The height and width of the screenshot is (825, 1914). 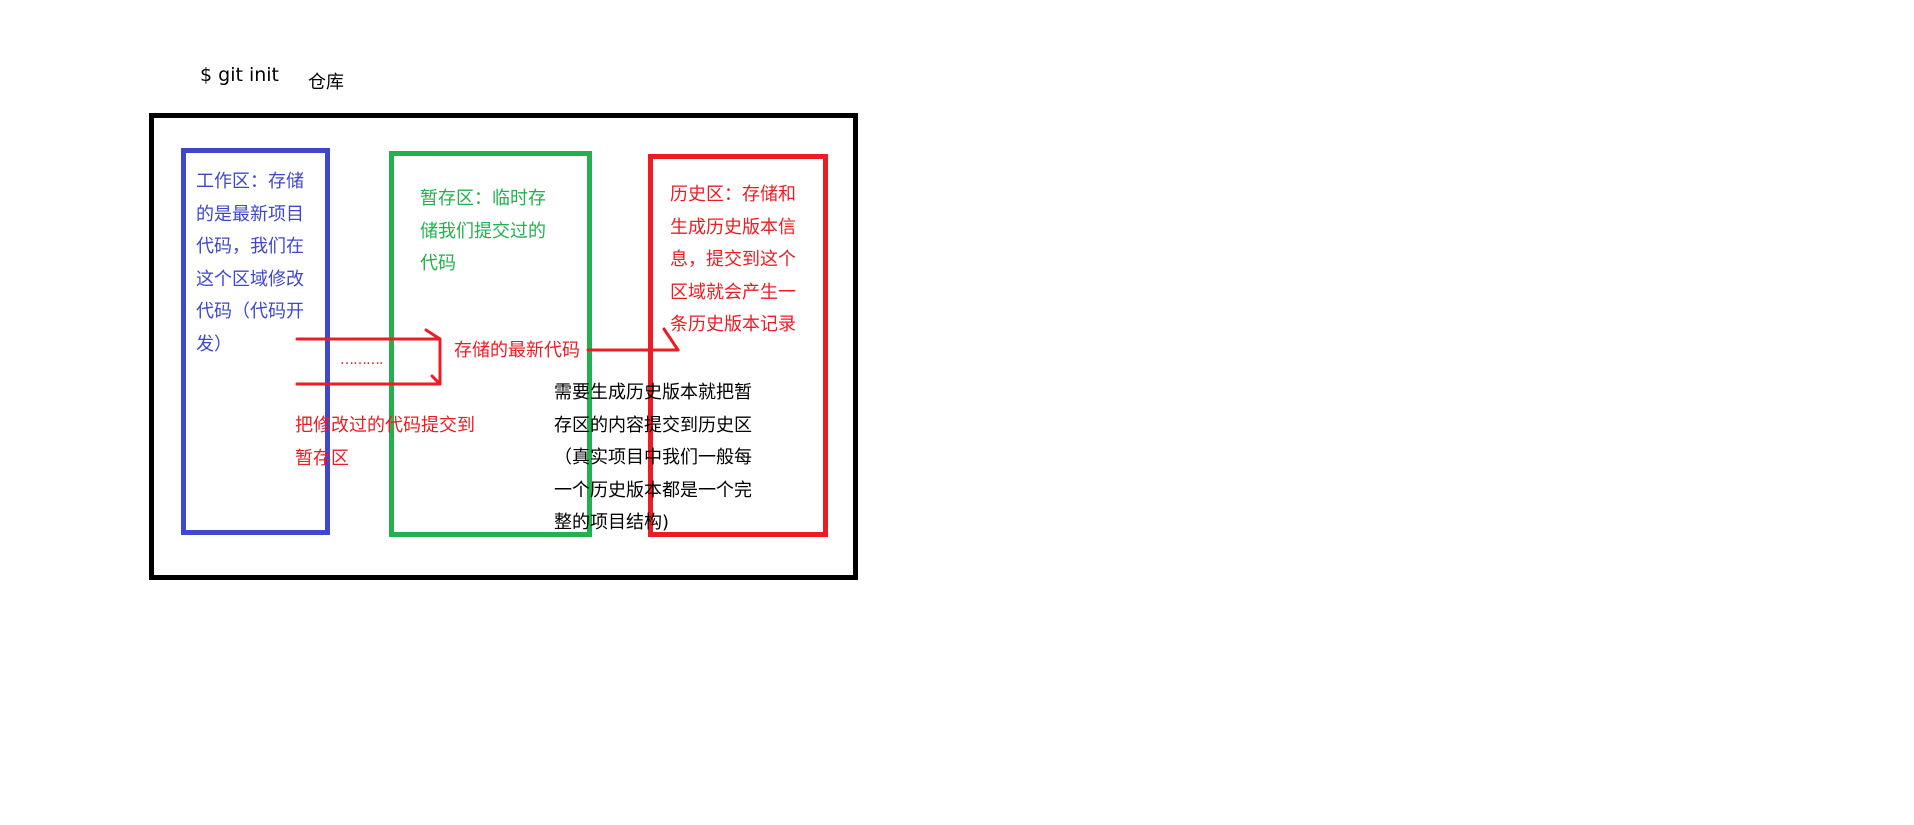 What do you see at coordinates (240, 75) in the screenshot?
I see `git-init-command: $ git init` at bounding box center [240, 75].